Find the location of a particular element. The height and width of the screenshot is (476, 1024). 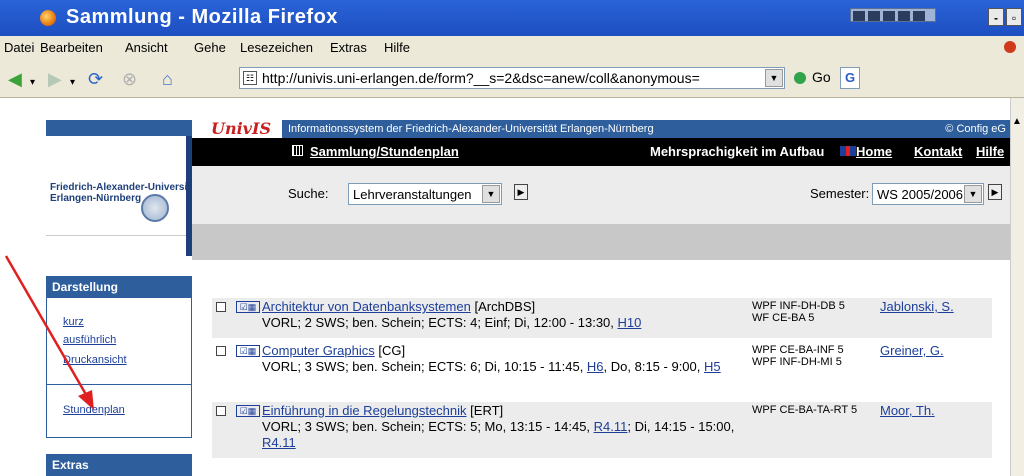

room-link: H10 is located at coordinates (630, 322).